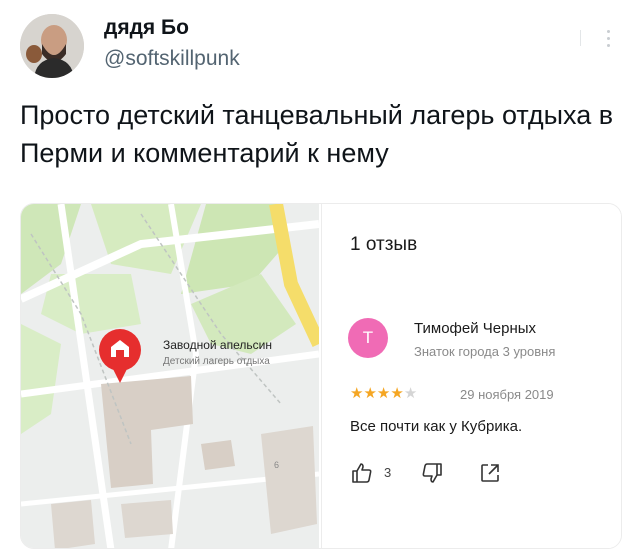  I want to click on star-rating: ★★★★★, so click(383, 393).